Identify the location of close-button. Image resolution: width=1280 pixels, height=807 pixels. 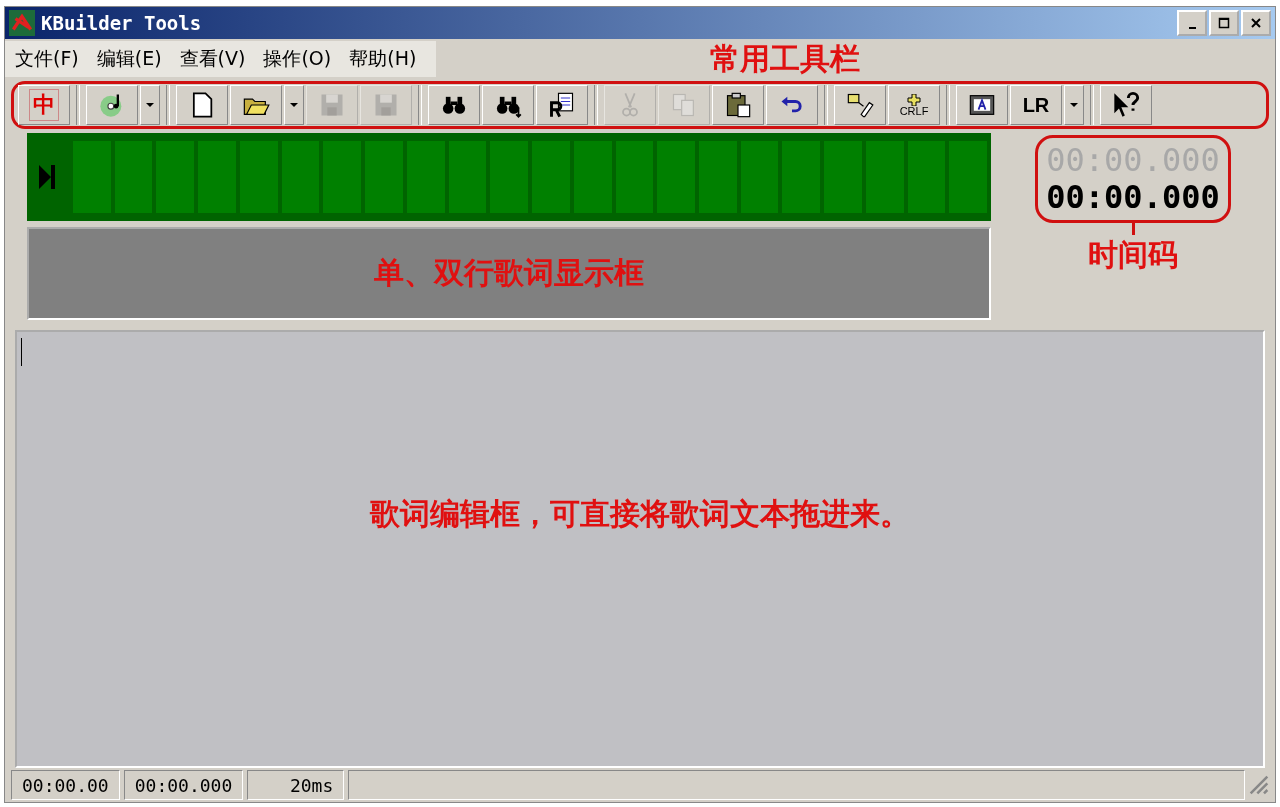
(1256, 23).